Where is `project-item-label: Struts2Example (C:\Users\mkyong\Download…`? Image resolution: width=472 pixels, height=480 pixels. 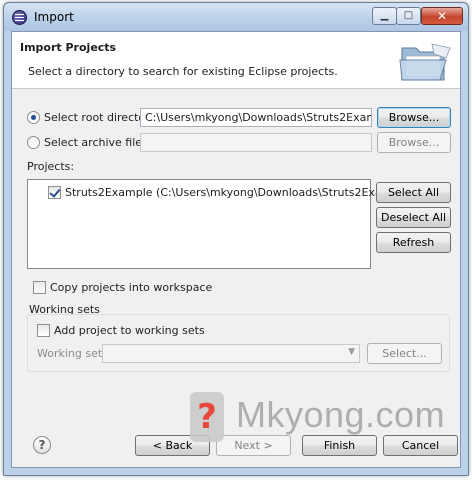
project-item-label: Struts2Example (C:\Users\mkyong\Download… is located at coordinates (239, 192).